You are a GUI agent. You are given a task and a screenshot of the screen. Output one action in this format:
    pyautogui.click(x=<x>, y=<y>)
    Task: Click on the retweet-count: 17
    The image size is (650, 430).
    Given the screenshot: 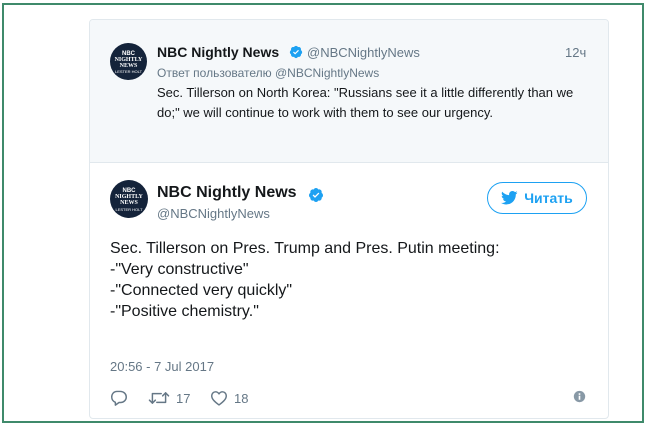 What is the action you would take?
    pyautogui.click(x=183, y=398)
    